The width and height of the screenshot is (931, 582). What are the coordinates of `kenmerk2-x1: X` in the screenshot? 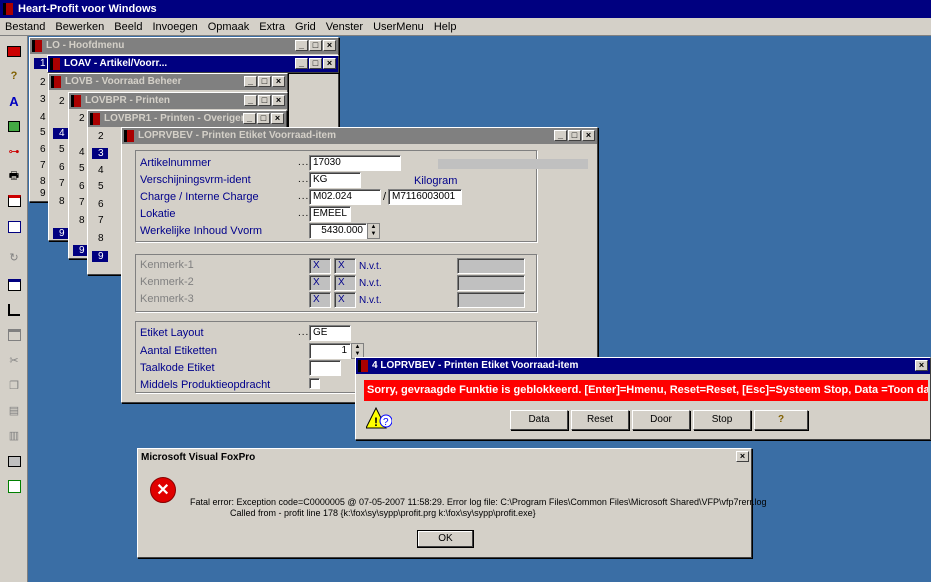 It's located at (320, 283).